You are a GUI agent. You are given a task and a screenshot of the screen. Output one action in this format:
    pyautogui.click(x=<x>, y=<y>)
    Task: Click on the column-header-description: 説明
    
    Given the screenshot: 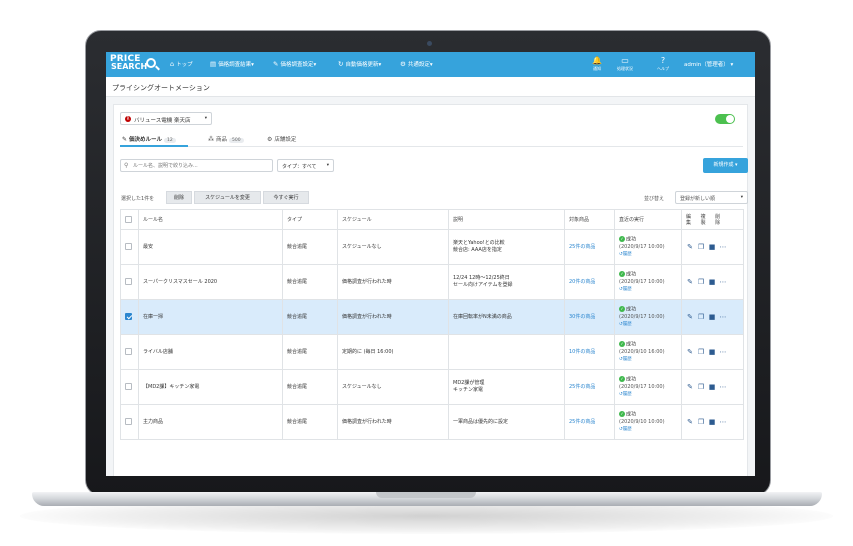 What is the action you would take?
    pyautogui.click(x=506, y=219)
    